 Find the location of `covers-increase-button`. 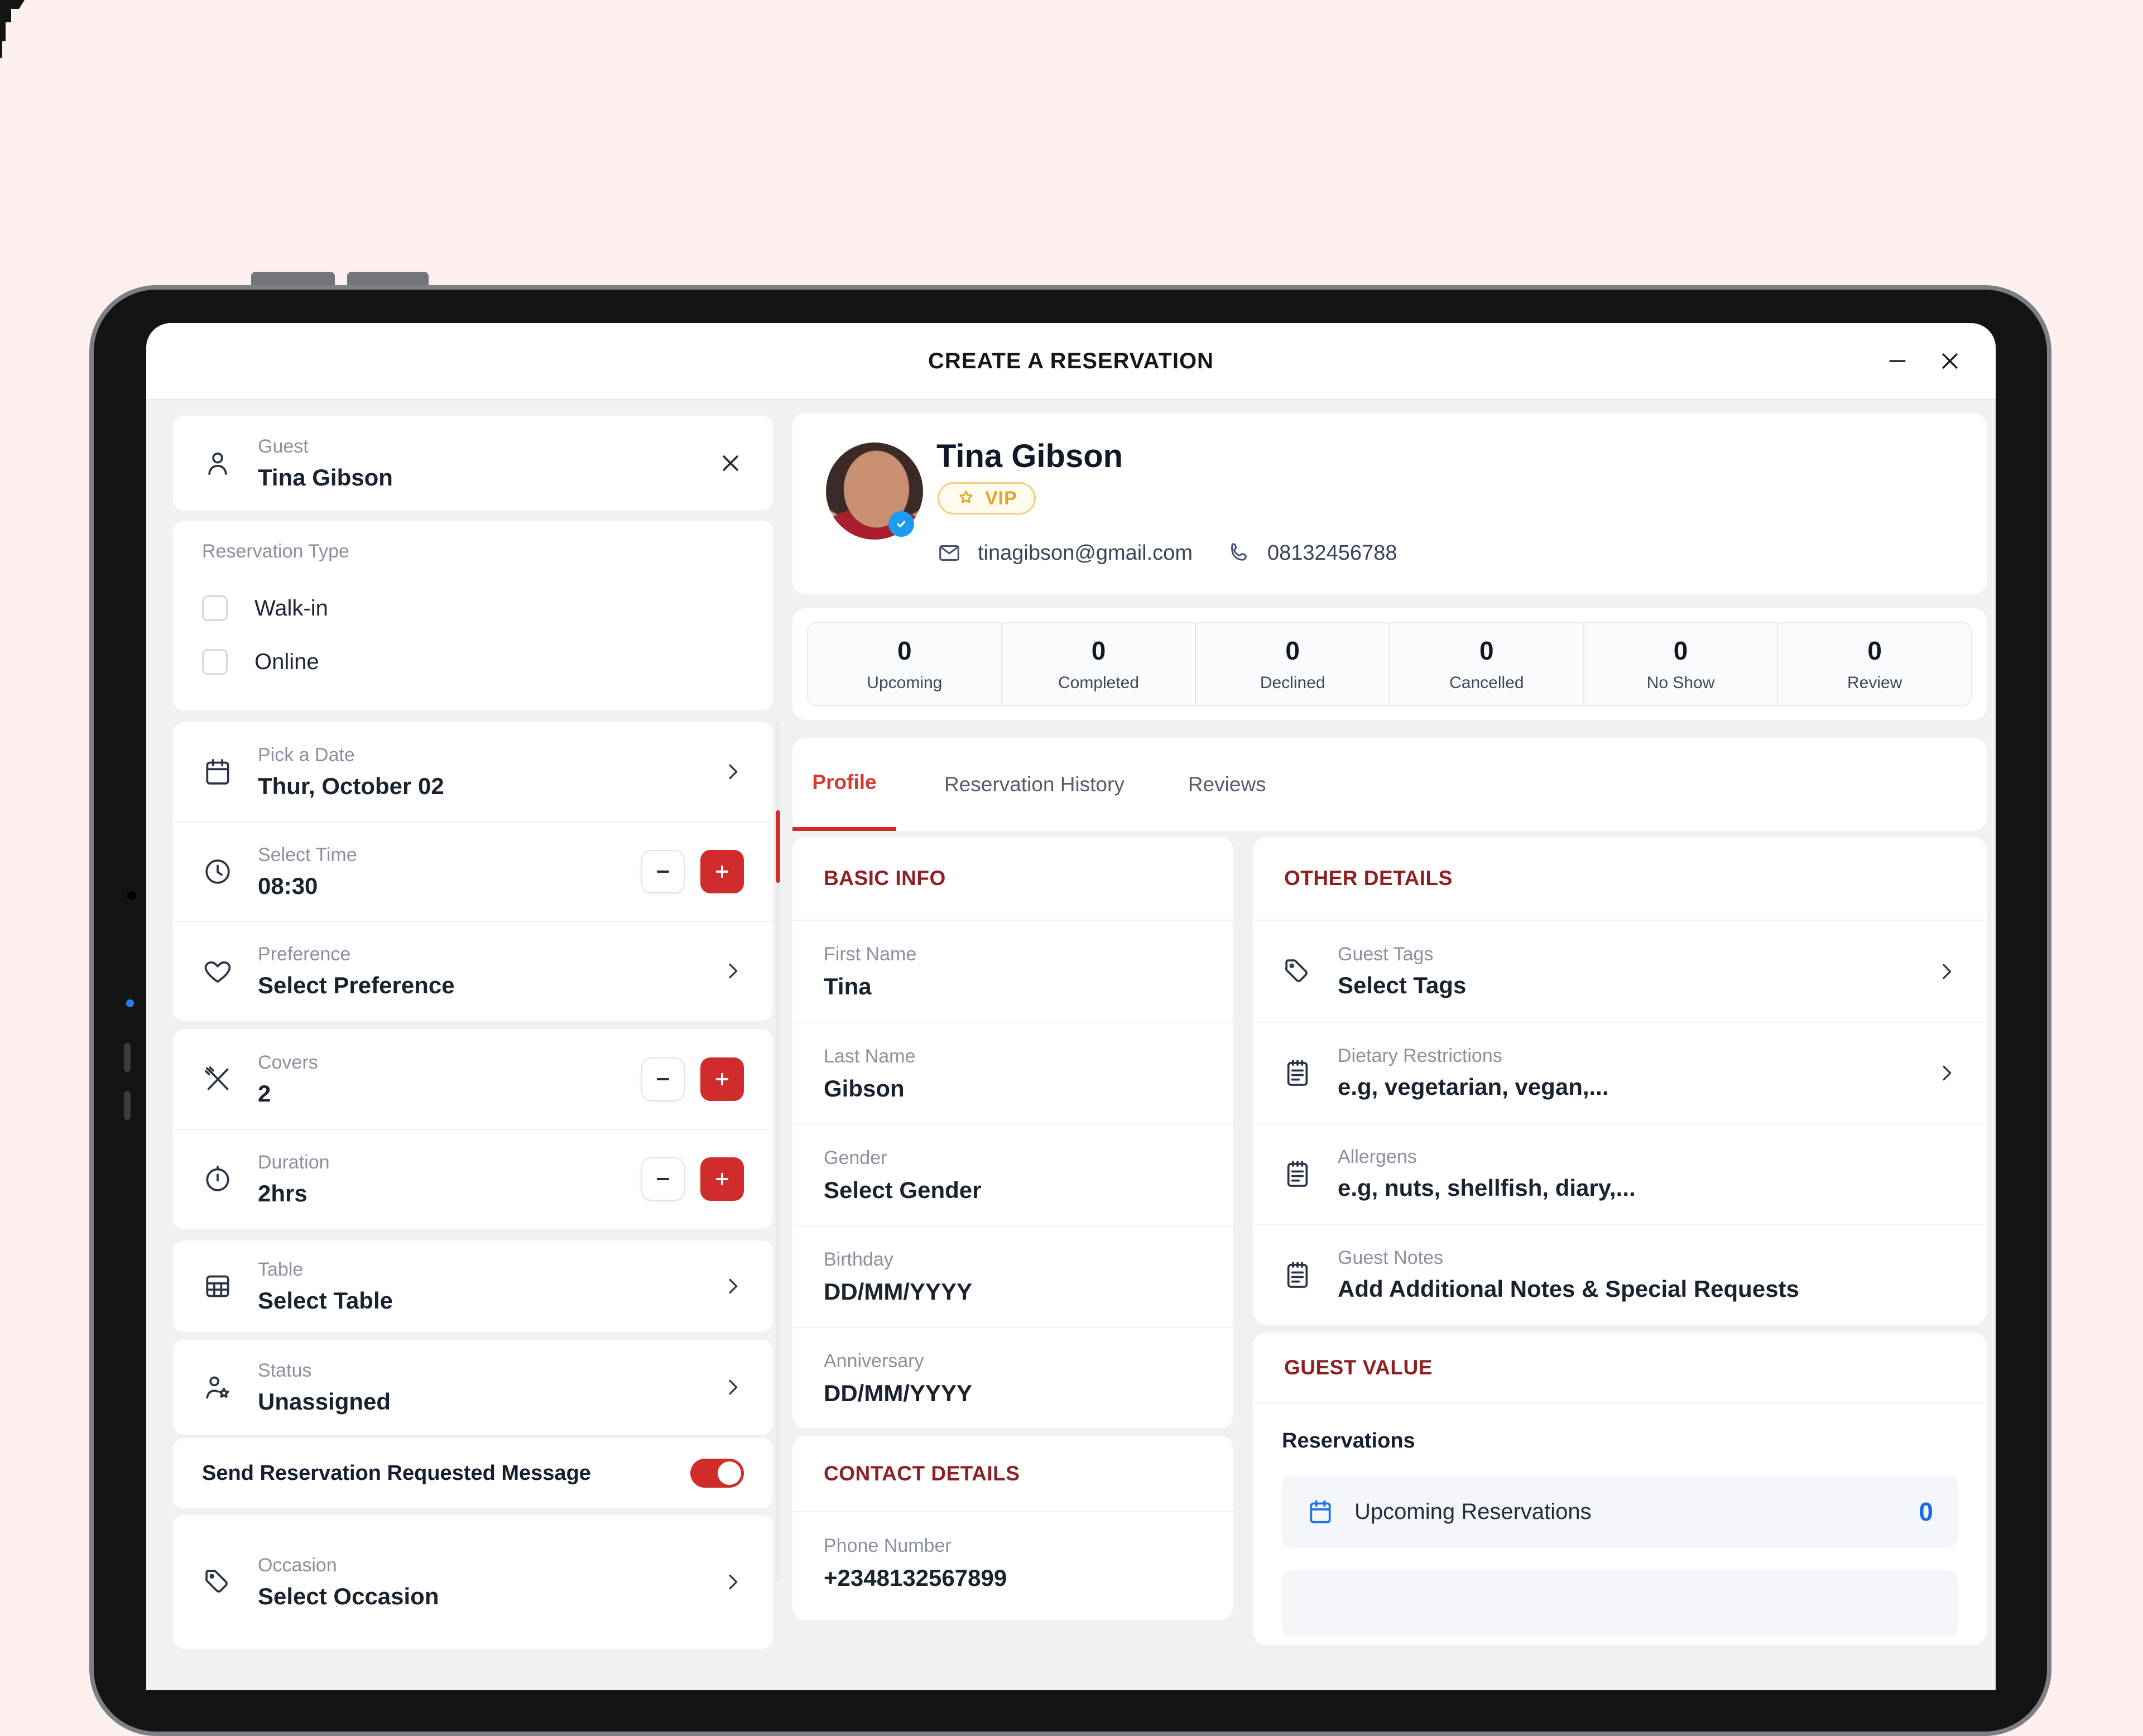

covers-increase-button is located at coordinates (722, 1079).